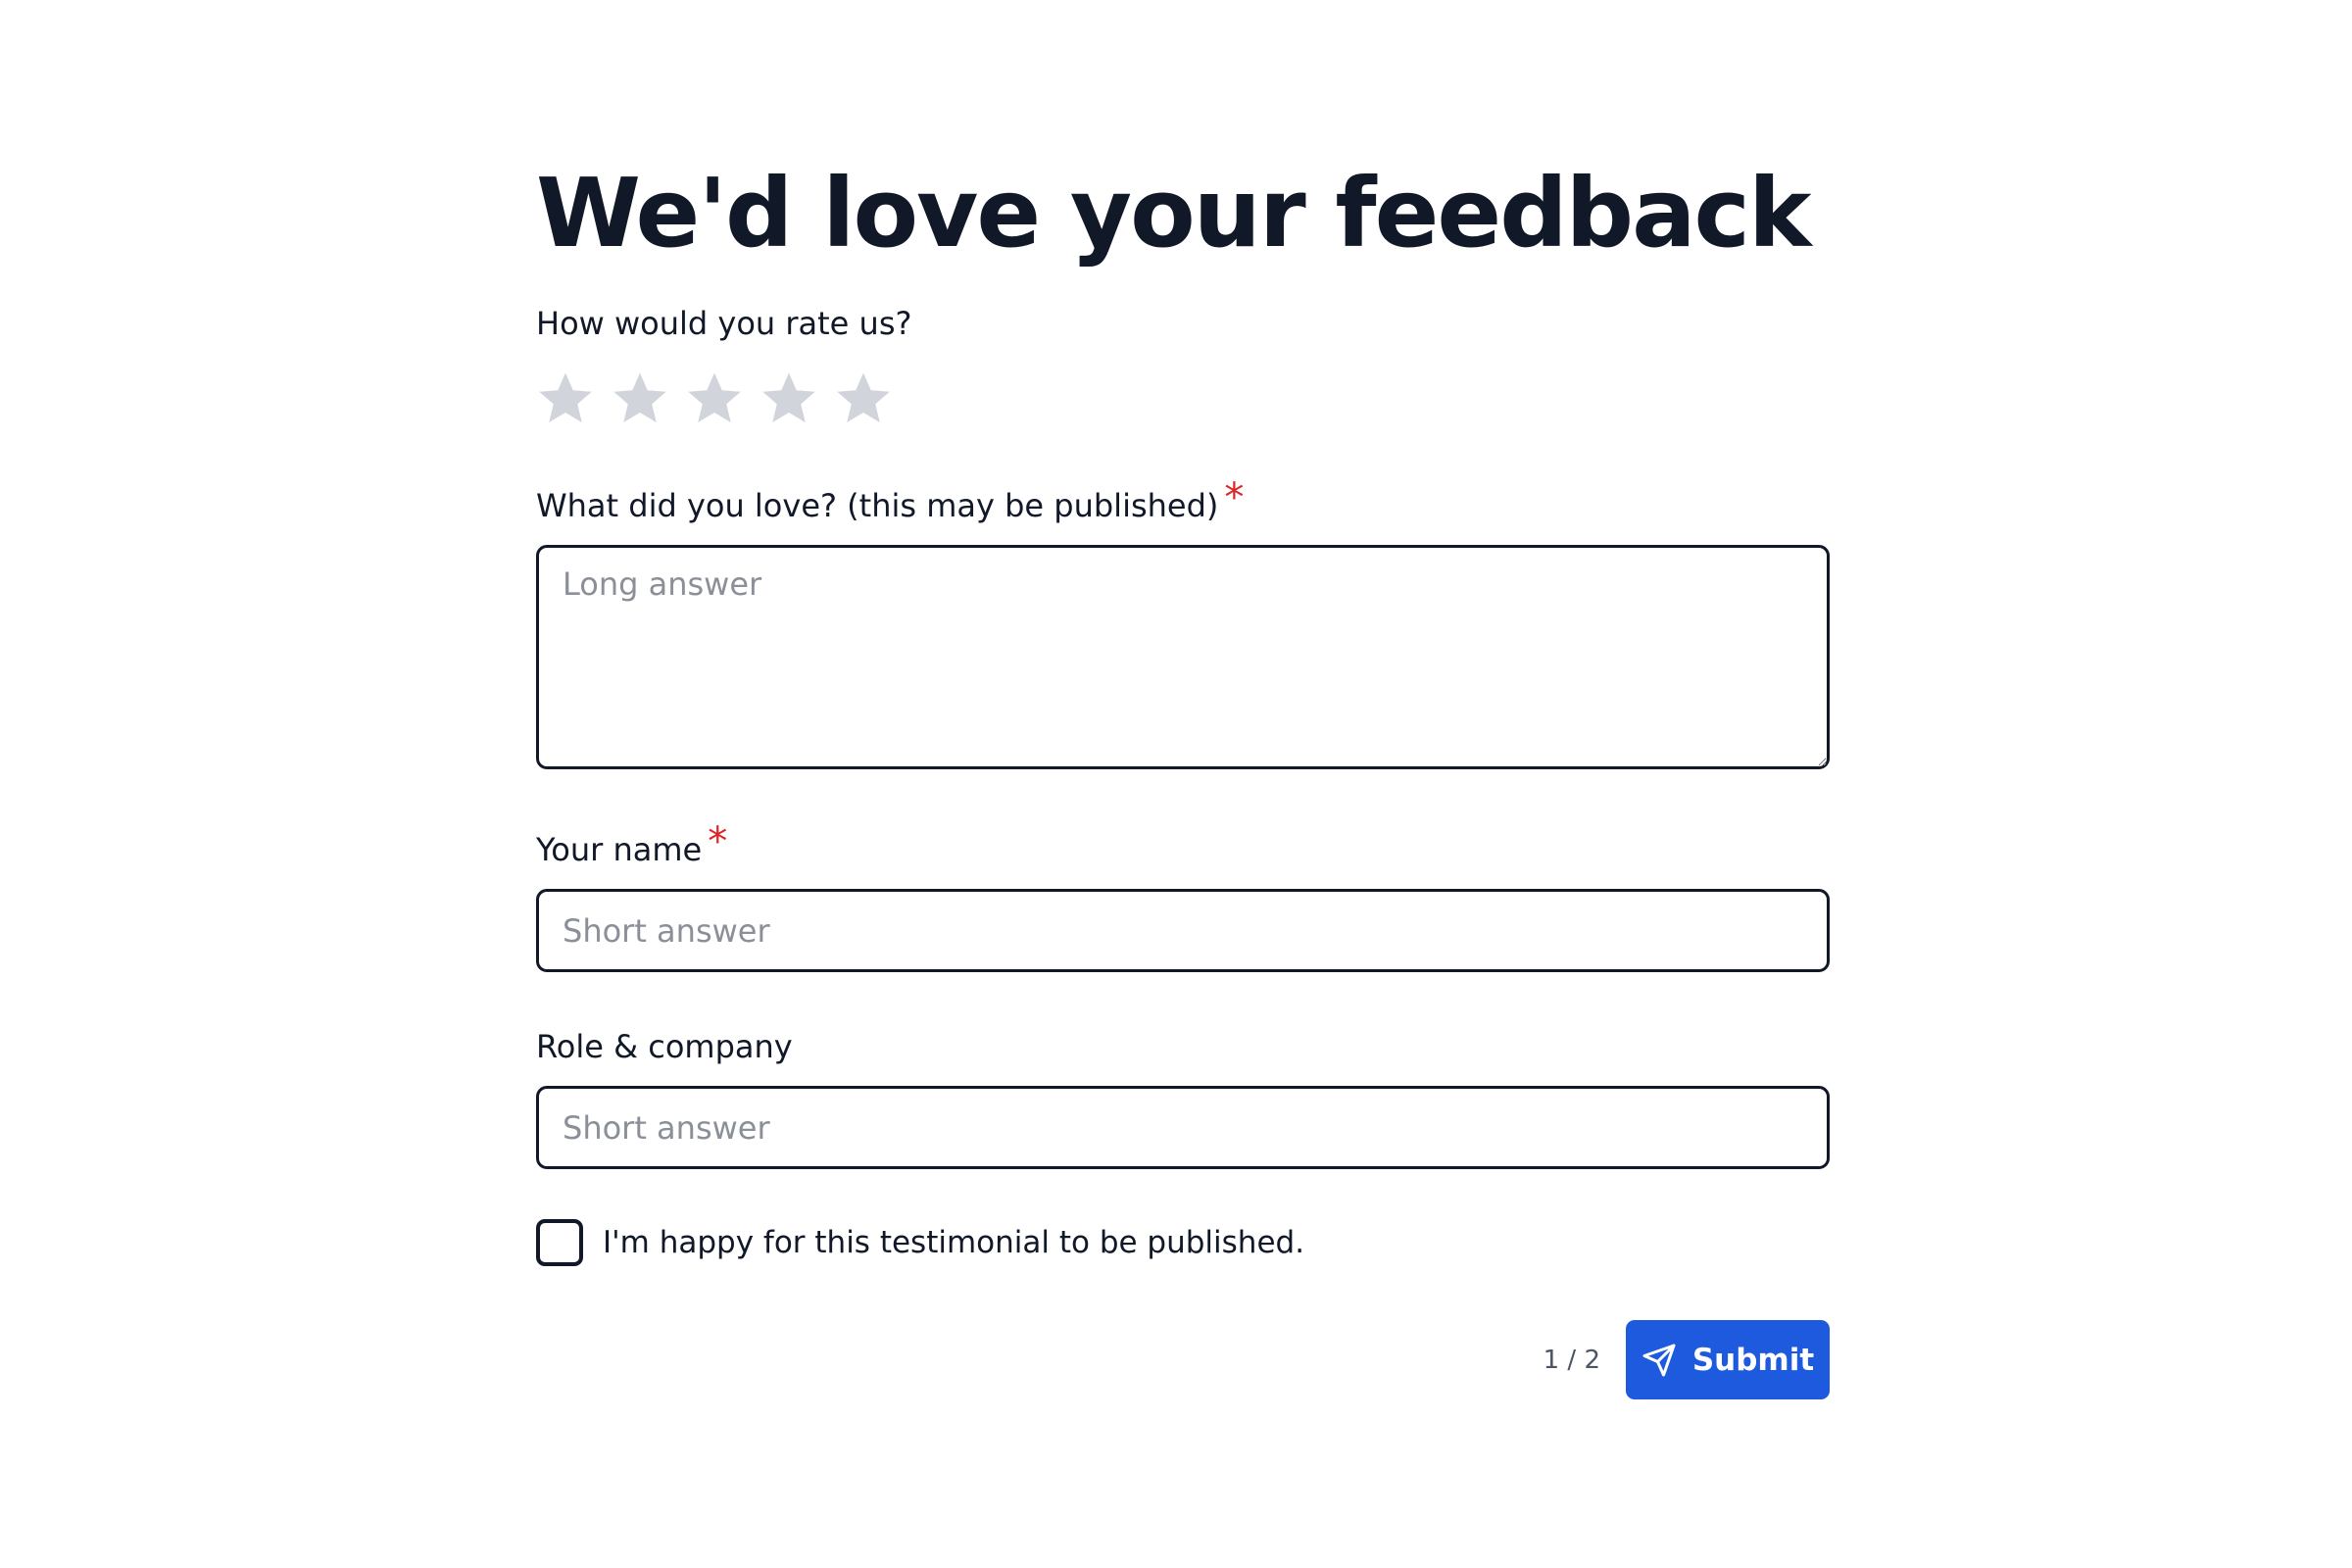  Describe the element at coordinates (559, 1242) in the screenshot. I see `consent-checkbox` at that location.